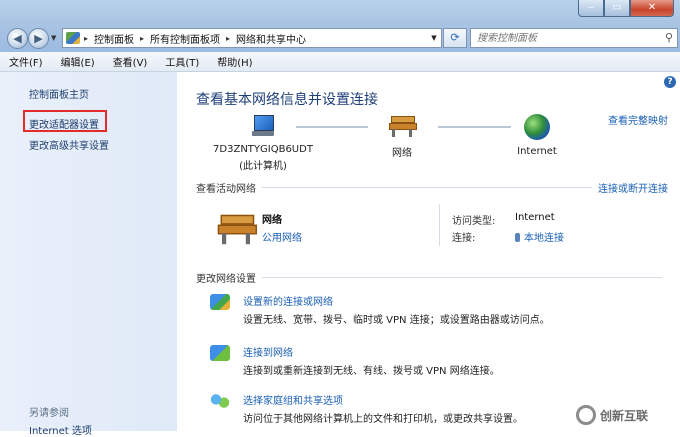 Image resolution: width=680 pixels, height=437 pixels. I want to click on active-networks-title: 查看活动网络, so click(226, 189).